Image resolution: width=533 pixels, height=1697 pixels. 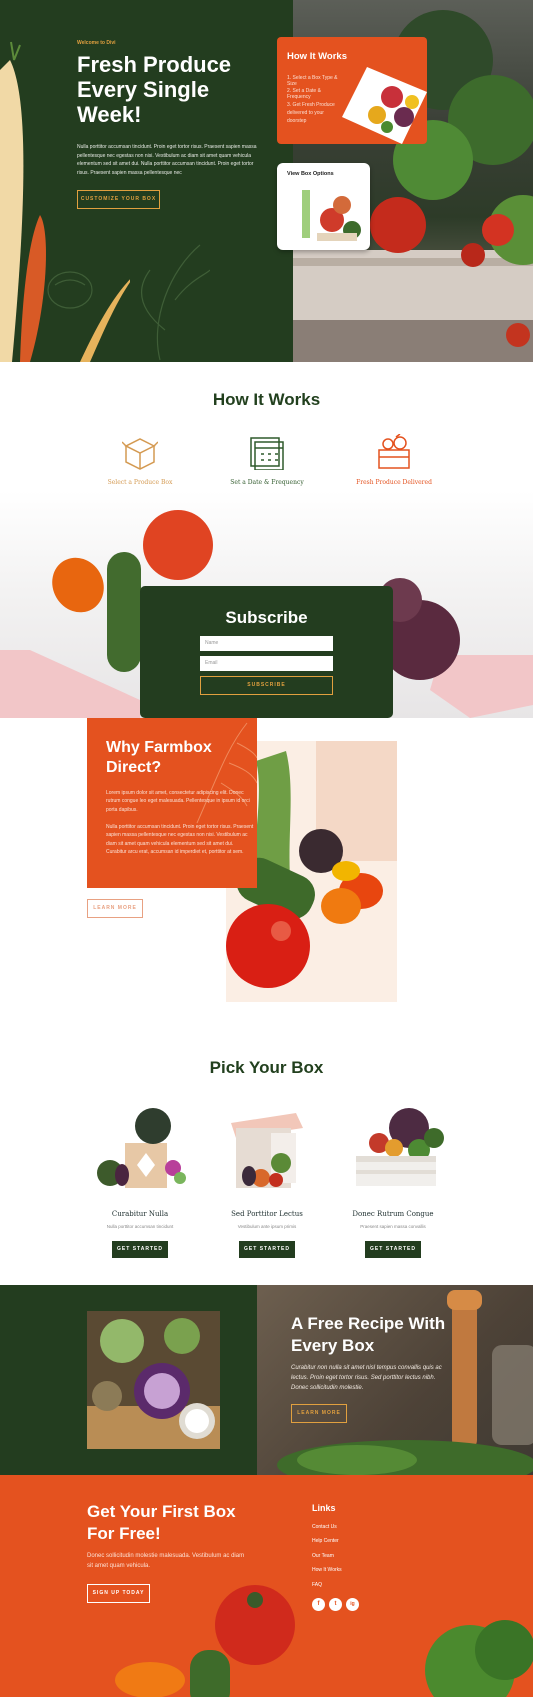 I want to click on subscribe-card: Subscribe Name Email SUBSCRIBE, so click(x=266, y=652).